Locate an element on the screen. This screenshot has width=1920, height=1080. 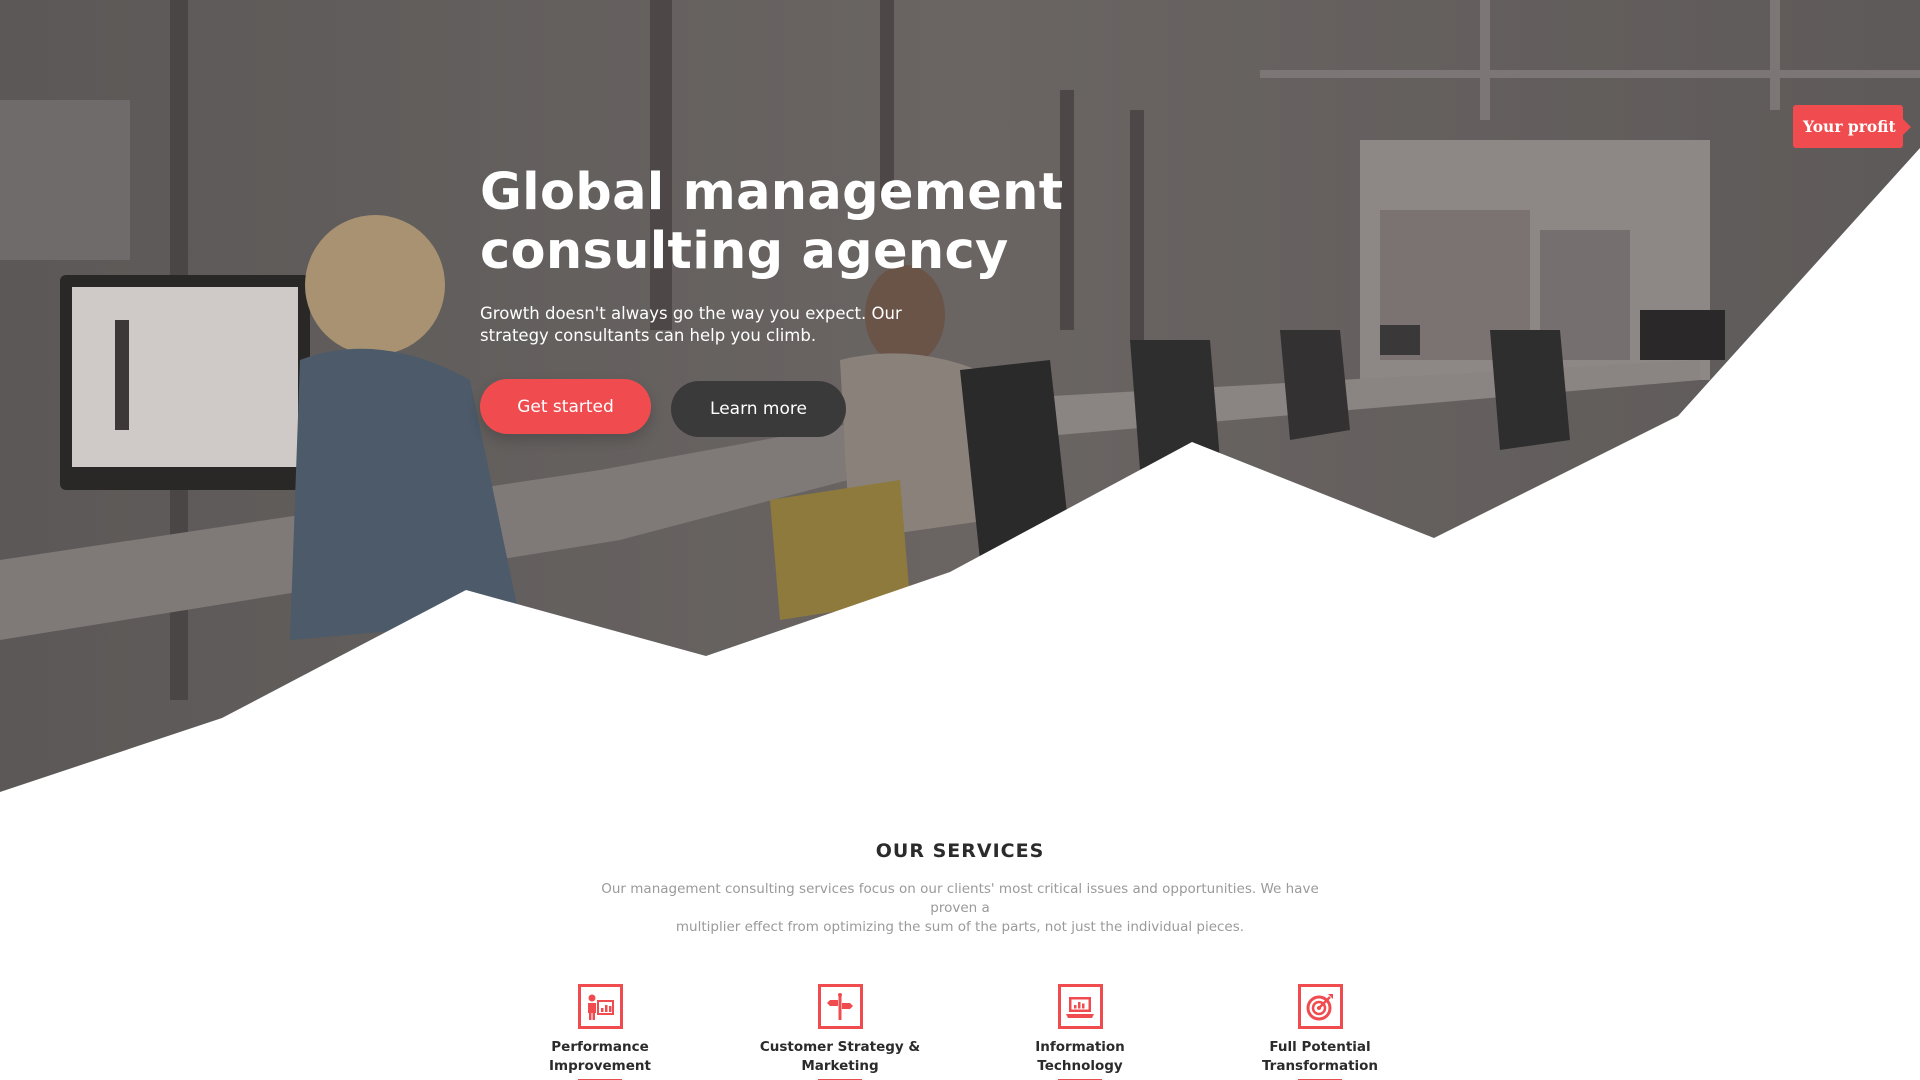
service-label-line: Performance is located at coordinates (600, 1047).